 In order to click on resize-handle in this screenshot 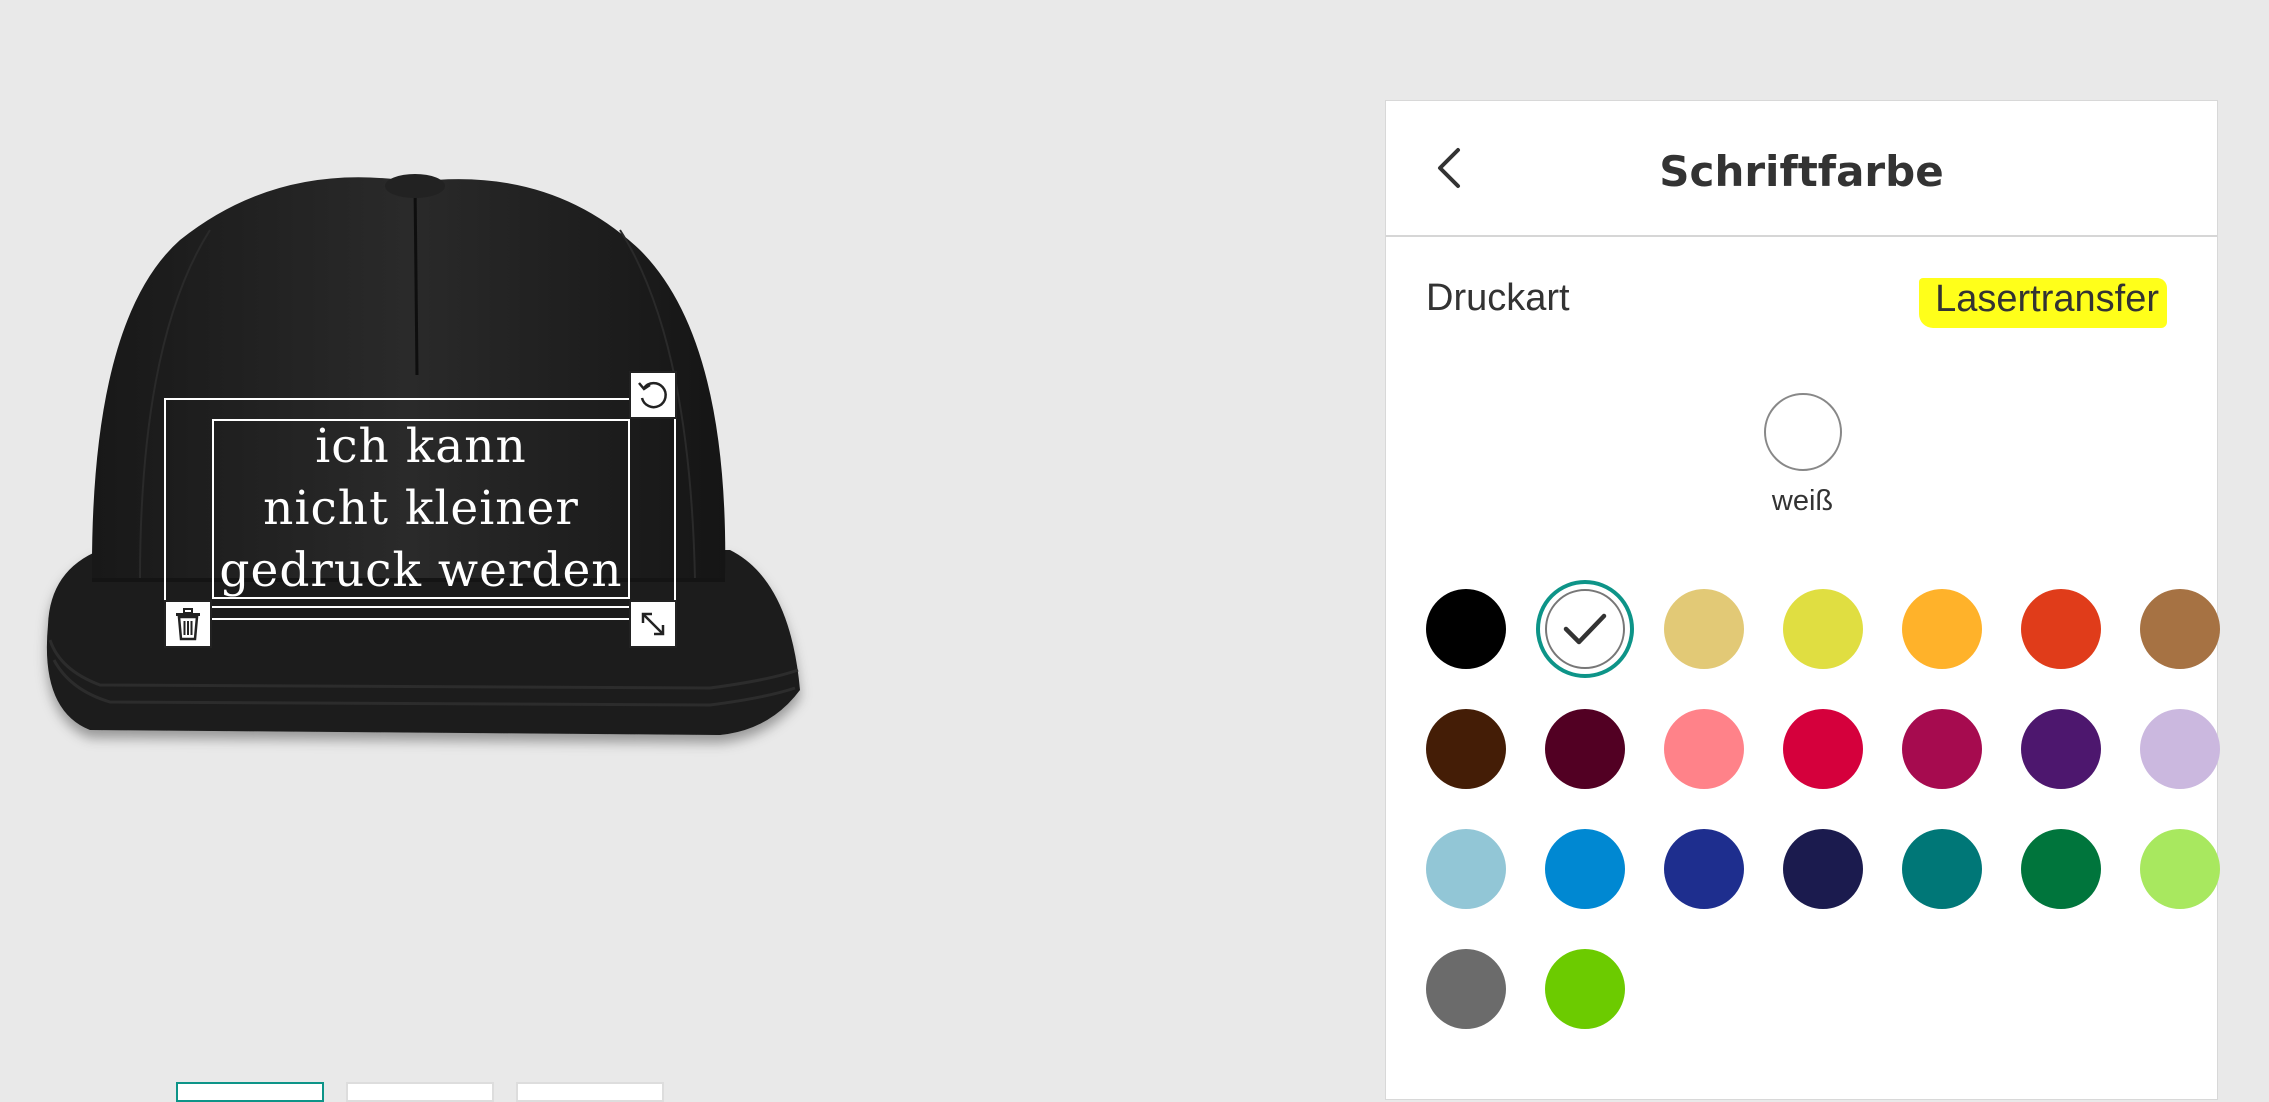, I will do `click(653, 624)`.